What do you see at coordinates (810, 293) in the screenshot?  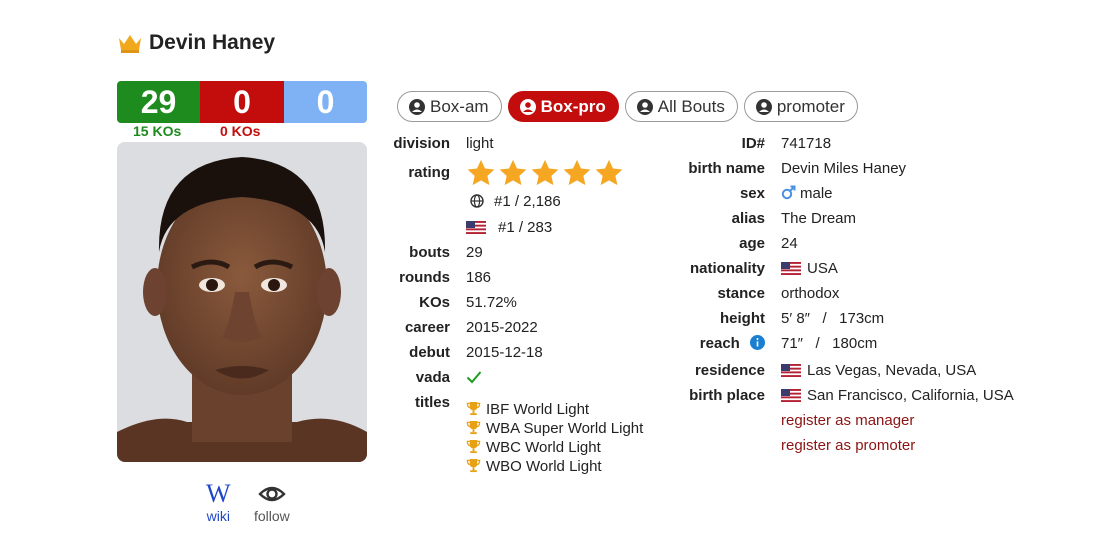 I see `stance-value: orthodox` at bounding box center [810, 293].